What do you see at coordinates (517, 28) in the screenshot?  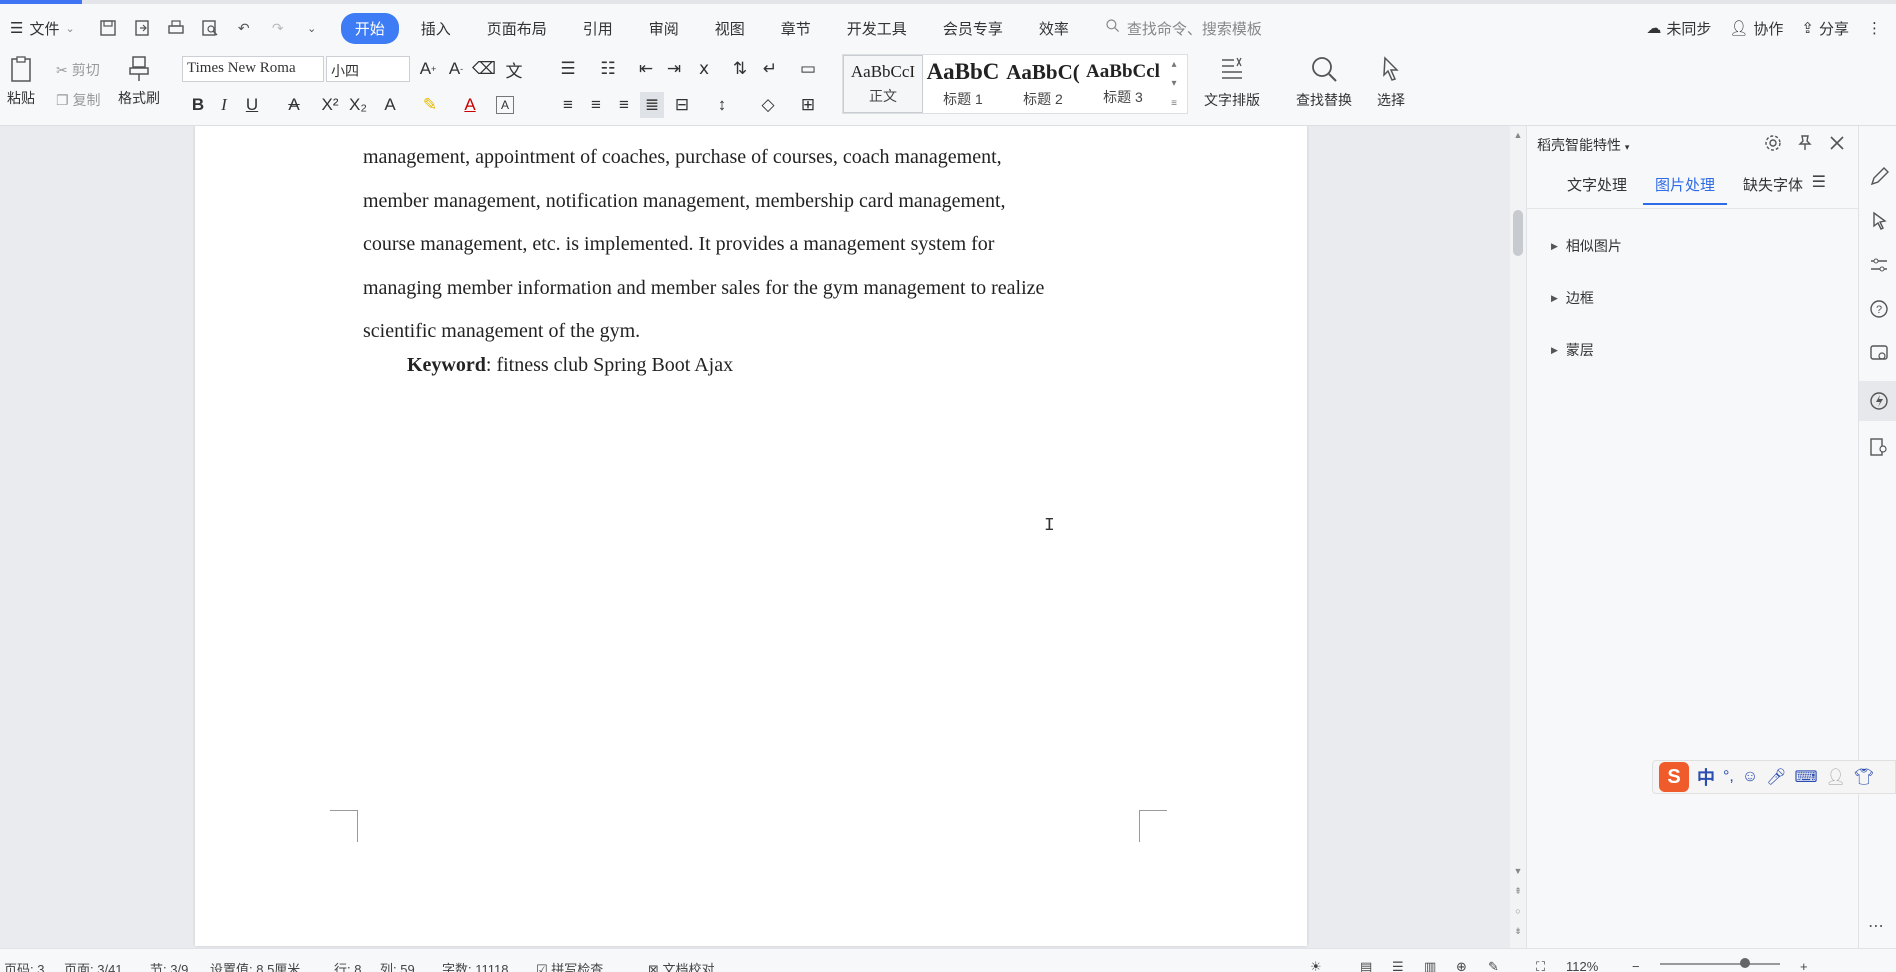 I see `tab-page-layout: 页面布局` at bounding box center [517, 28].